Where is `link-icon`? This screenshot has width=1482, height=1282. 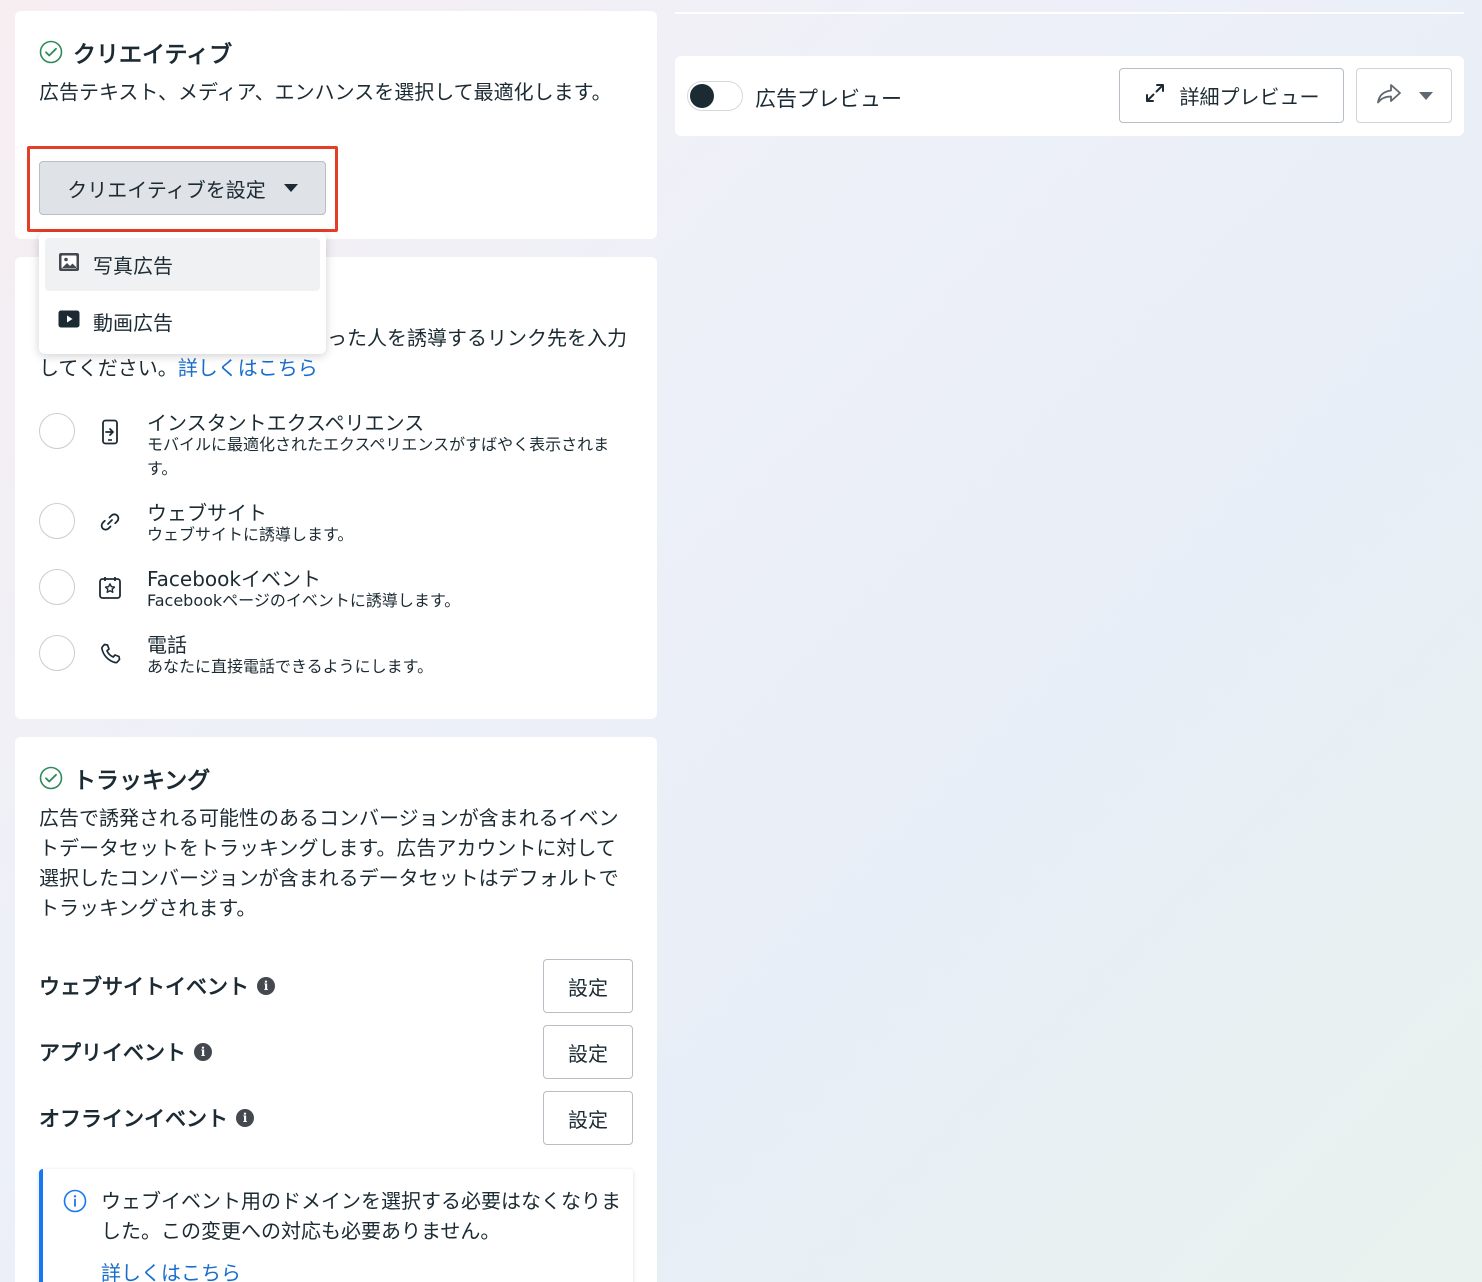
link-icon is located at coordinates (110, 522).